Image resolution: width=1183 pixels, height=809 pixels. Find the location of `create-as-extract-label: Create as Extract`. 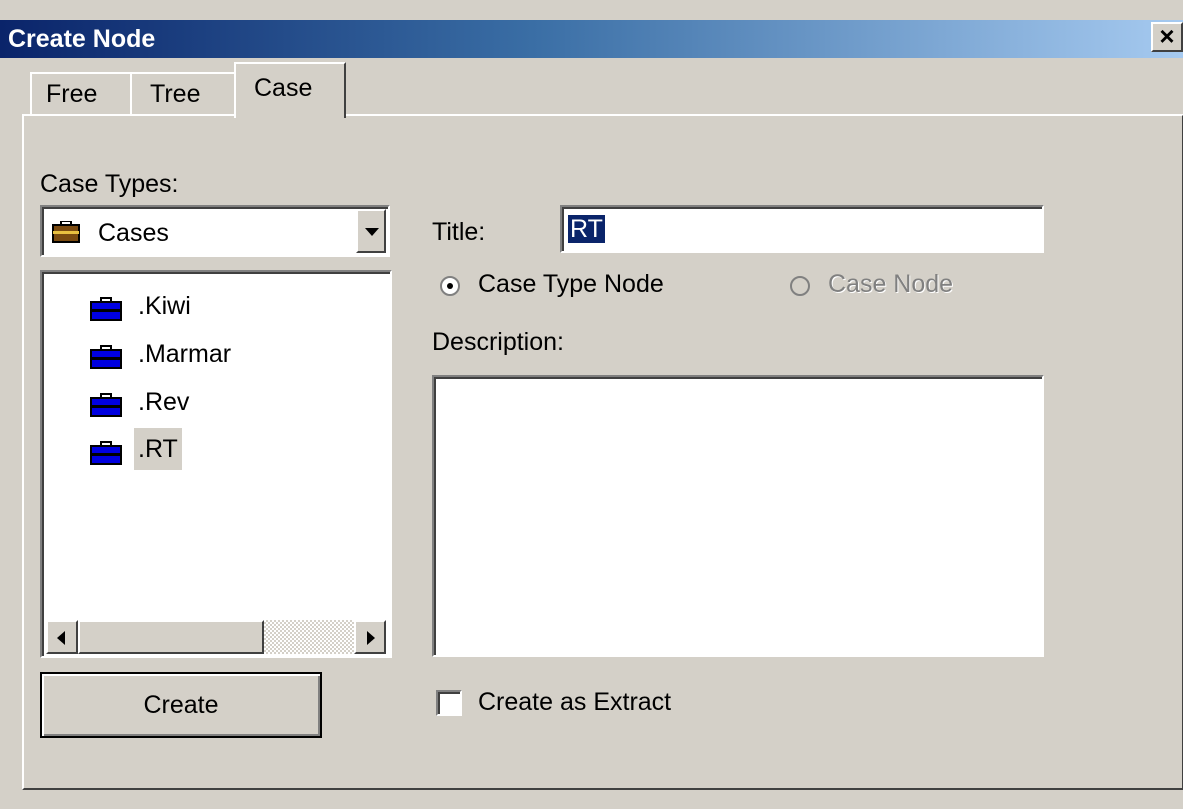

create-as-extract-label: Create as Extract is located at coordinates (575, 702).